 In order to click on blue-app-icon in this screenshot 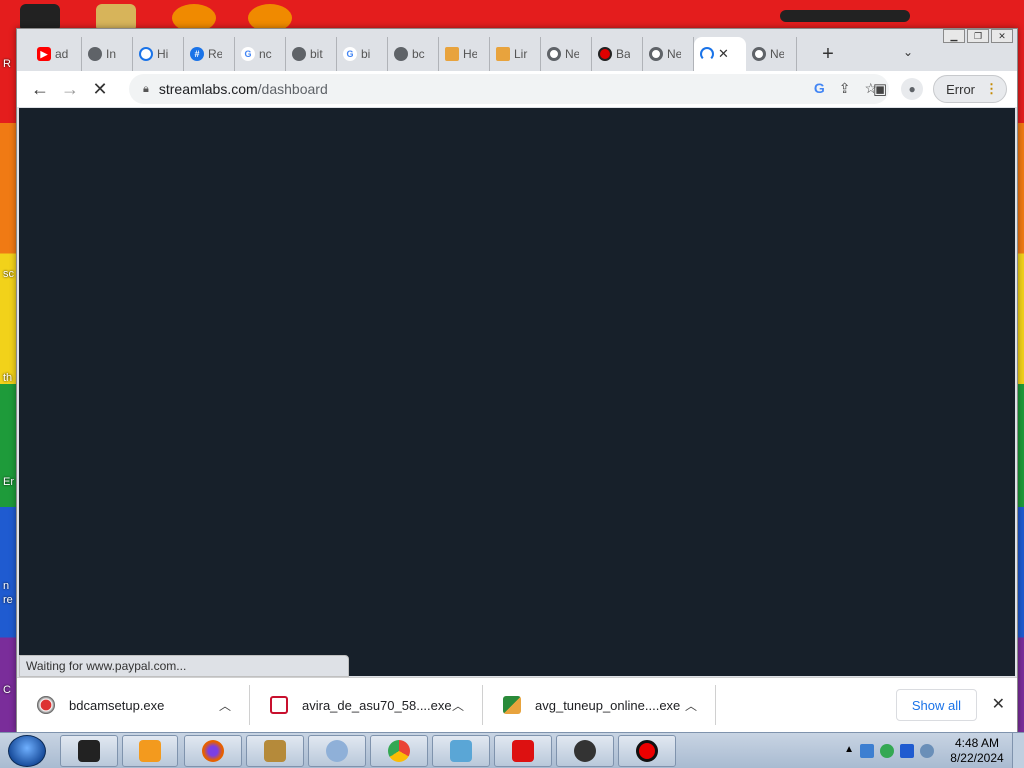, I will do `click(461, 751)`.